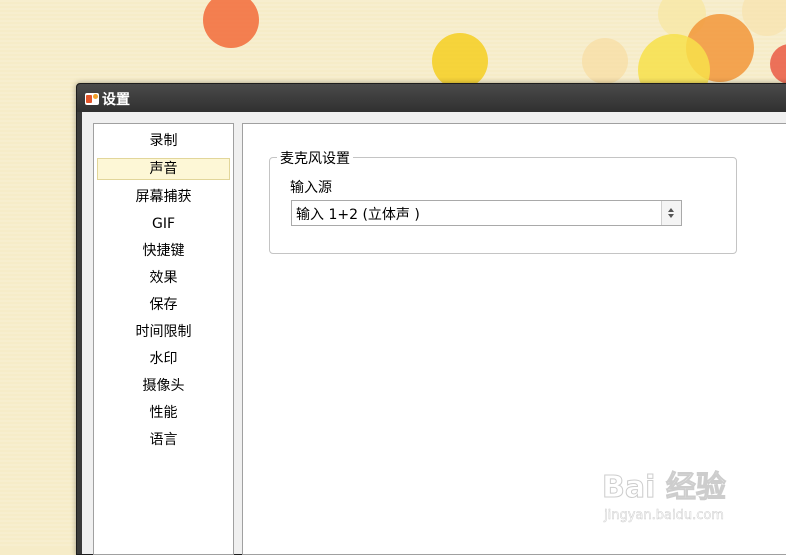 The image size is (786, 555). What do you see at coordinates (163, 251) in the screenshot?
I see `nav-item-hotkeys: 快捷键` at bounding box center [163, 251].